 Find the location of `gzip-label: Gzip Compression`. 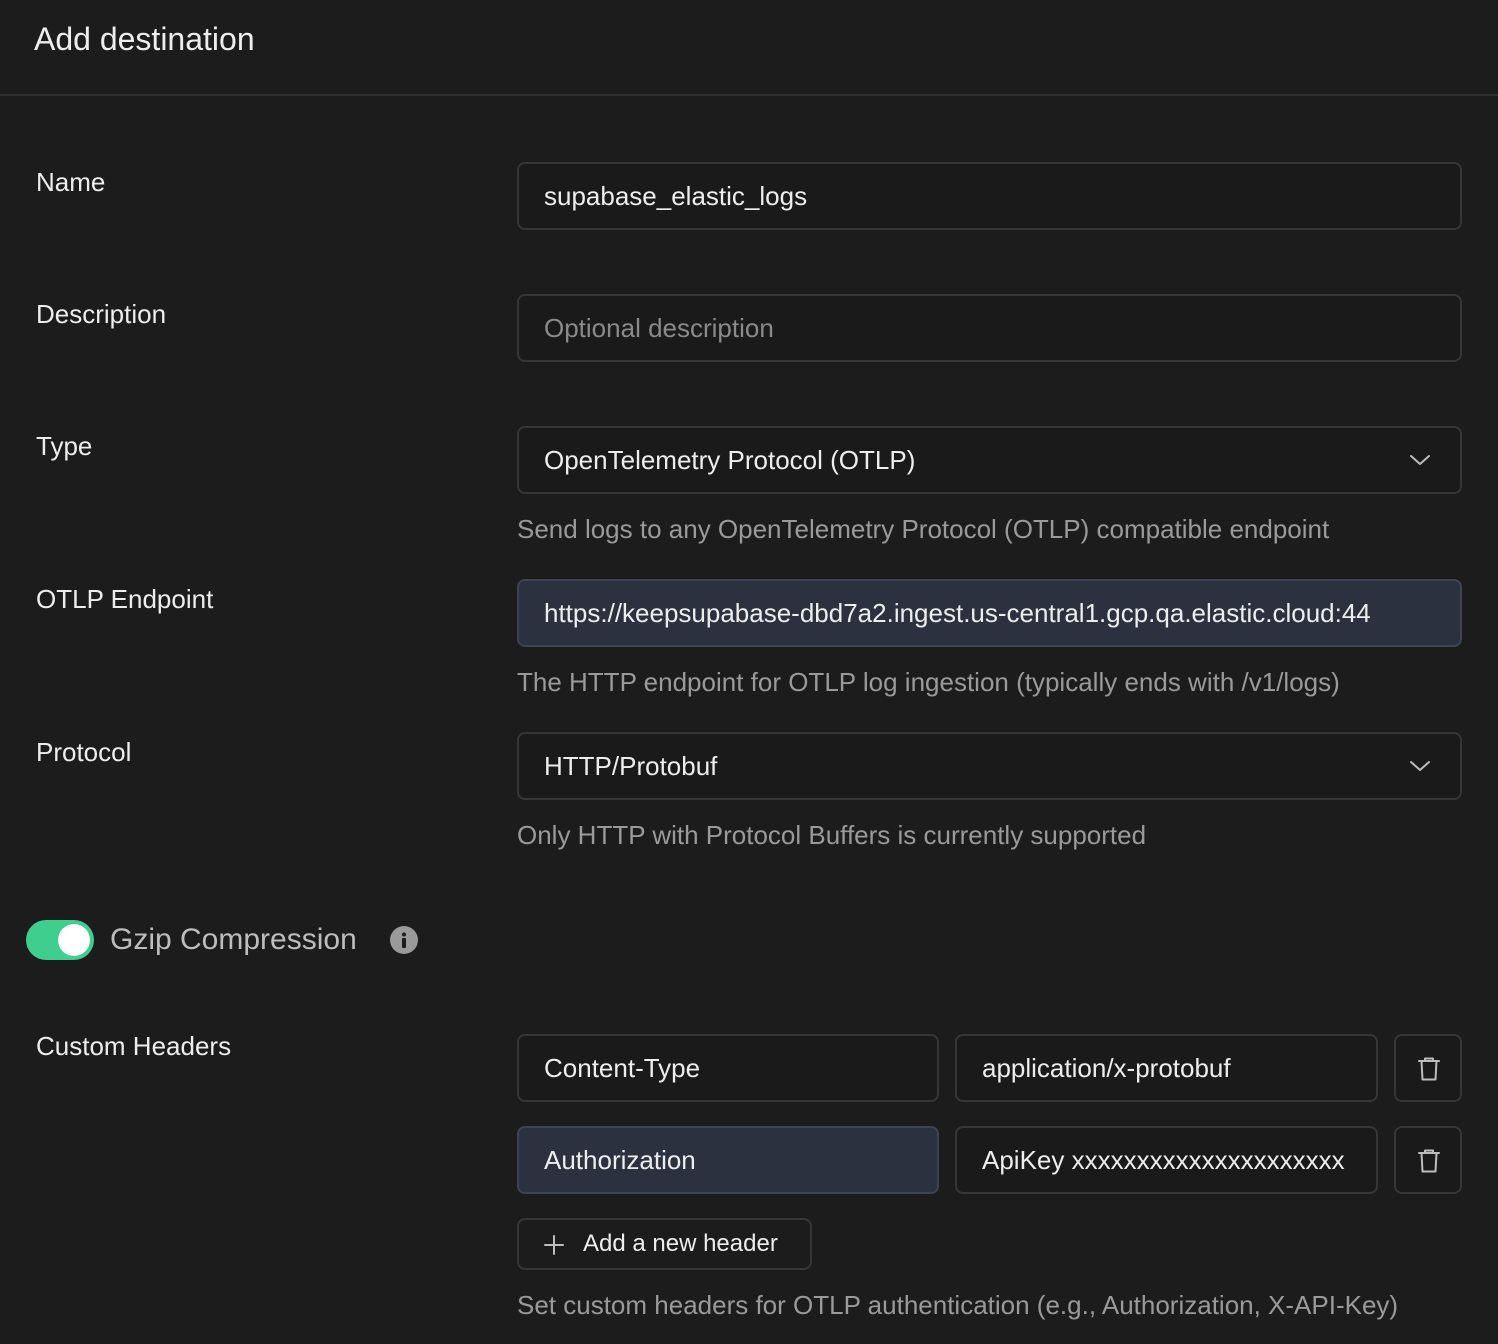

gzip-label: Gzip Compression is located at coordinates (233, 939).